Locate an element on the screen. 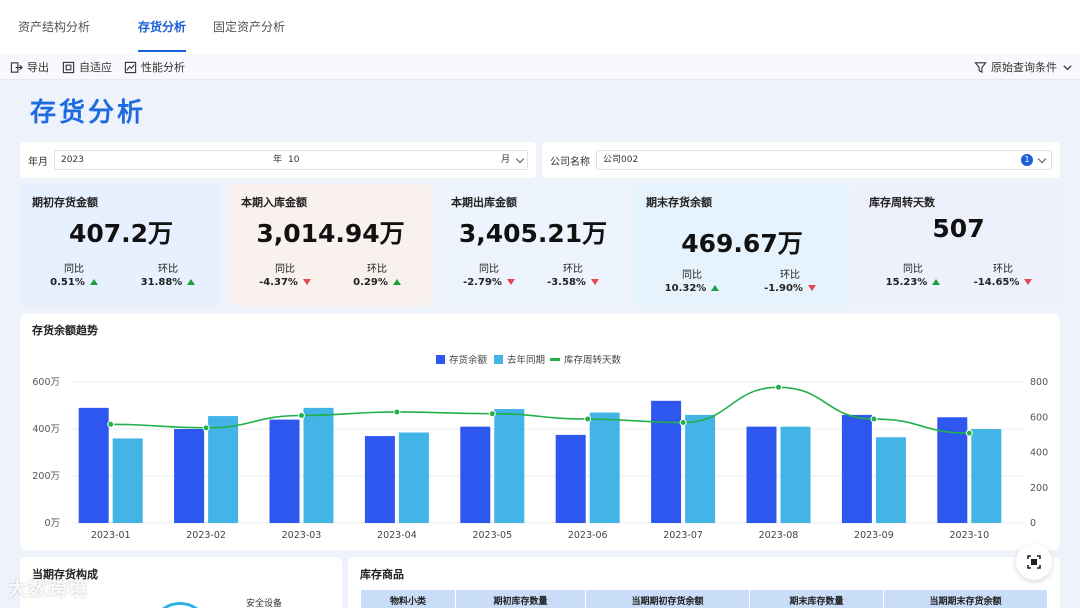  year-month-label: 年月 is located at coordinates (38, 162).